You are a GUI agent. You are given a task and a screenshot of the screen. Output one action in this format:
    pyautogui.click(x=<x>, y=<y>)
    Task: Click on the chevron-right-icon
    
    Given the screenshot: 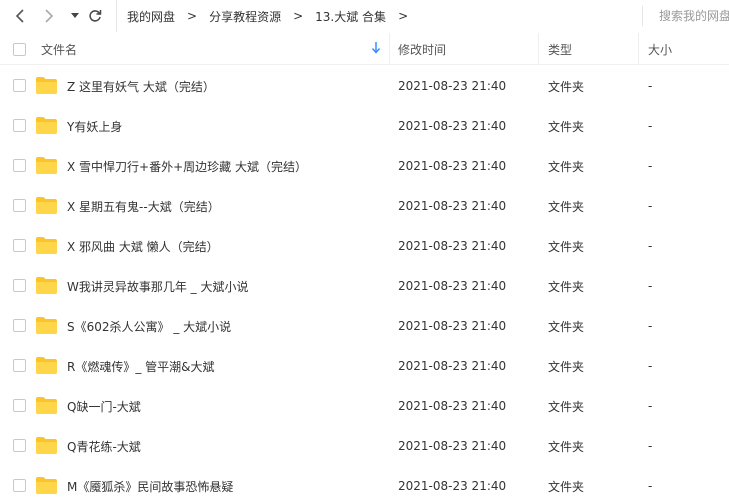 What is the action you would take?
    pyautogui.click(x=49, y=16)
    